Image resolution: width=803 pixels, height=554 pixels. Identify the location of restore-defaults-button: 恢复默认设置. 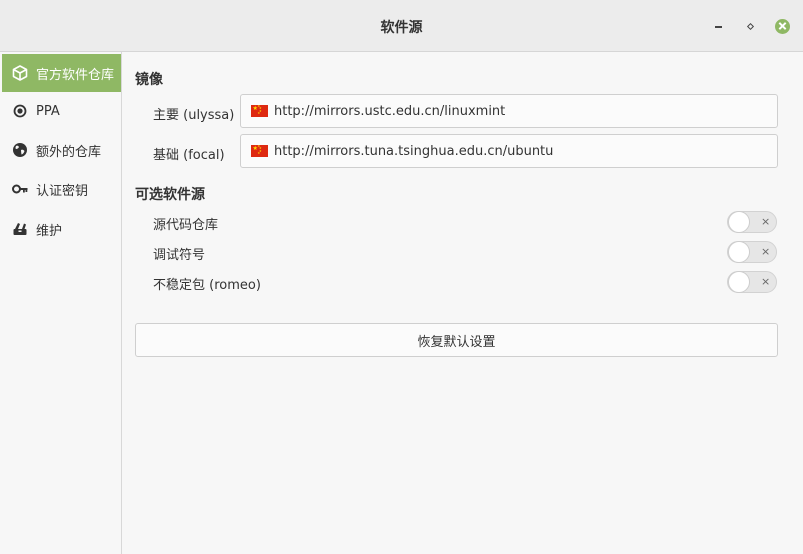
(456, 340).